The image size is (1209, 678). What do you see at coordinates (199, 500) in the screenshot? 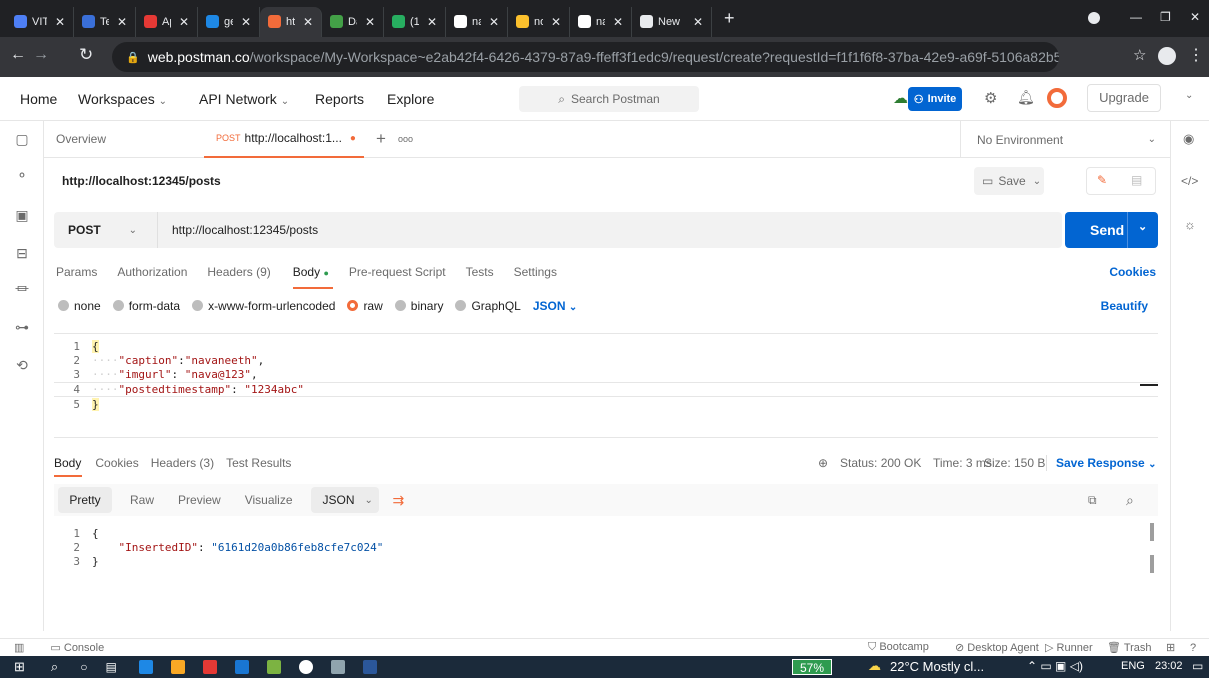
I see `view-preview: Preview` at bounding box center [199, 500].